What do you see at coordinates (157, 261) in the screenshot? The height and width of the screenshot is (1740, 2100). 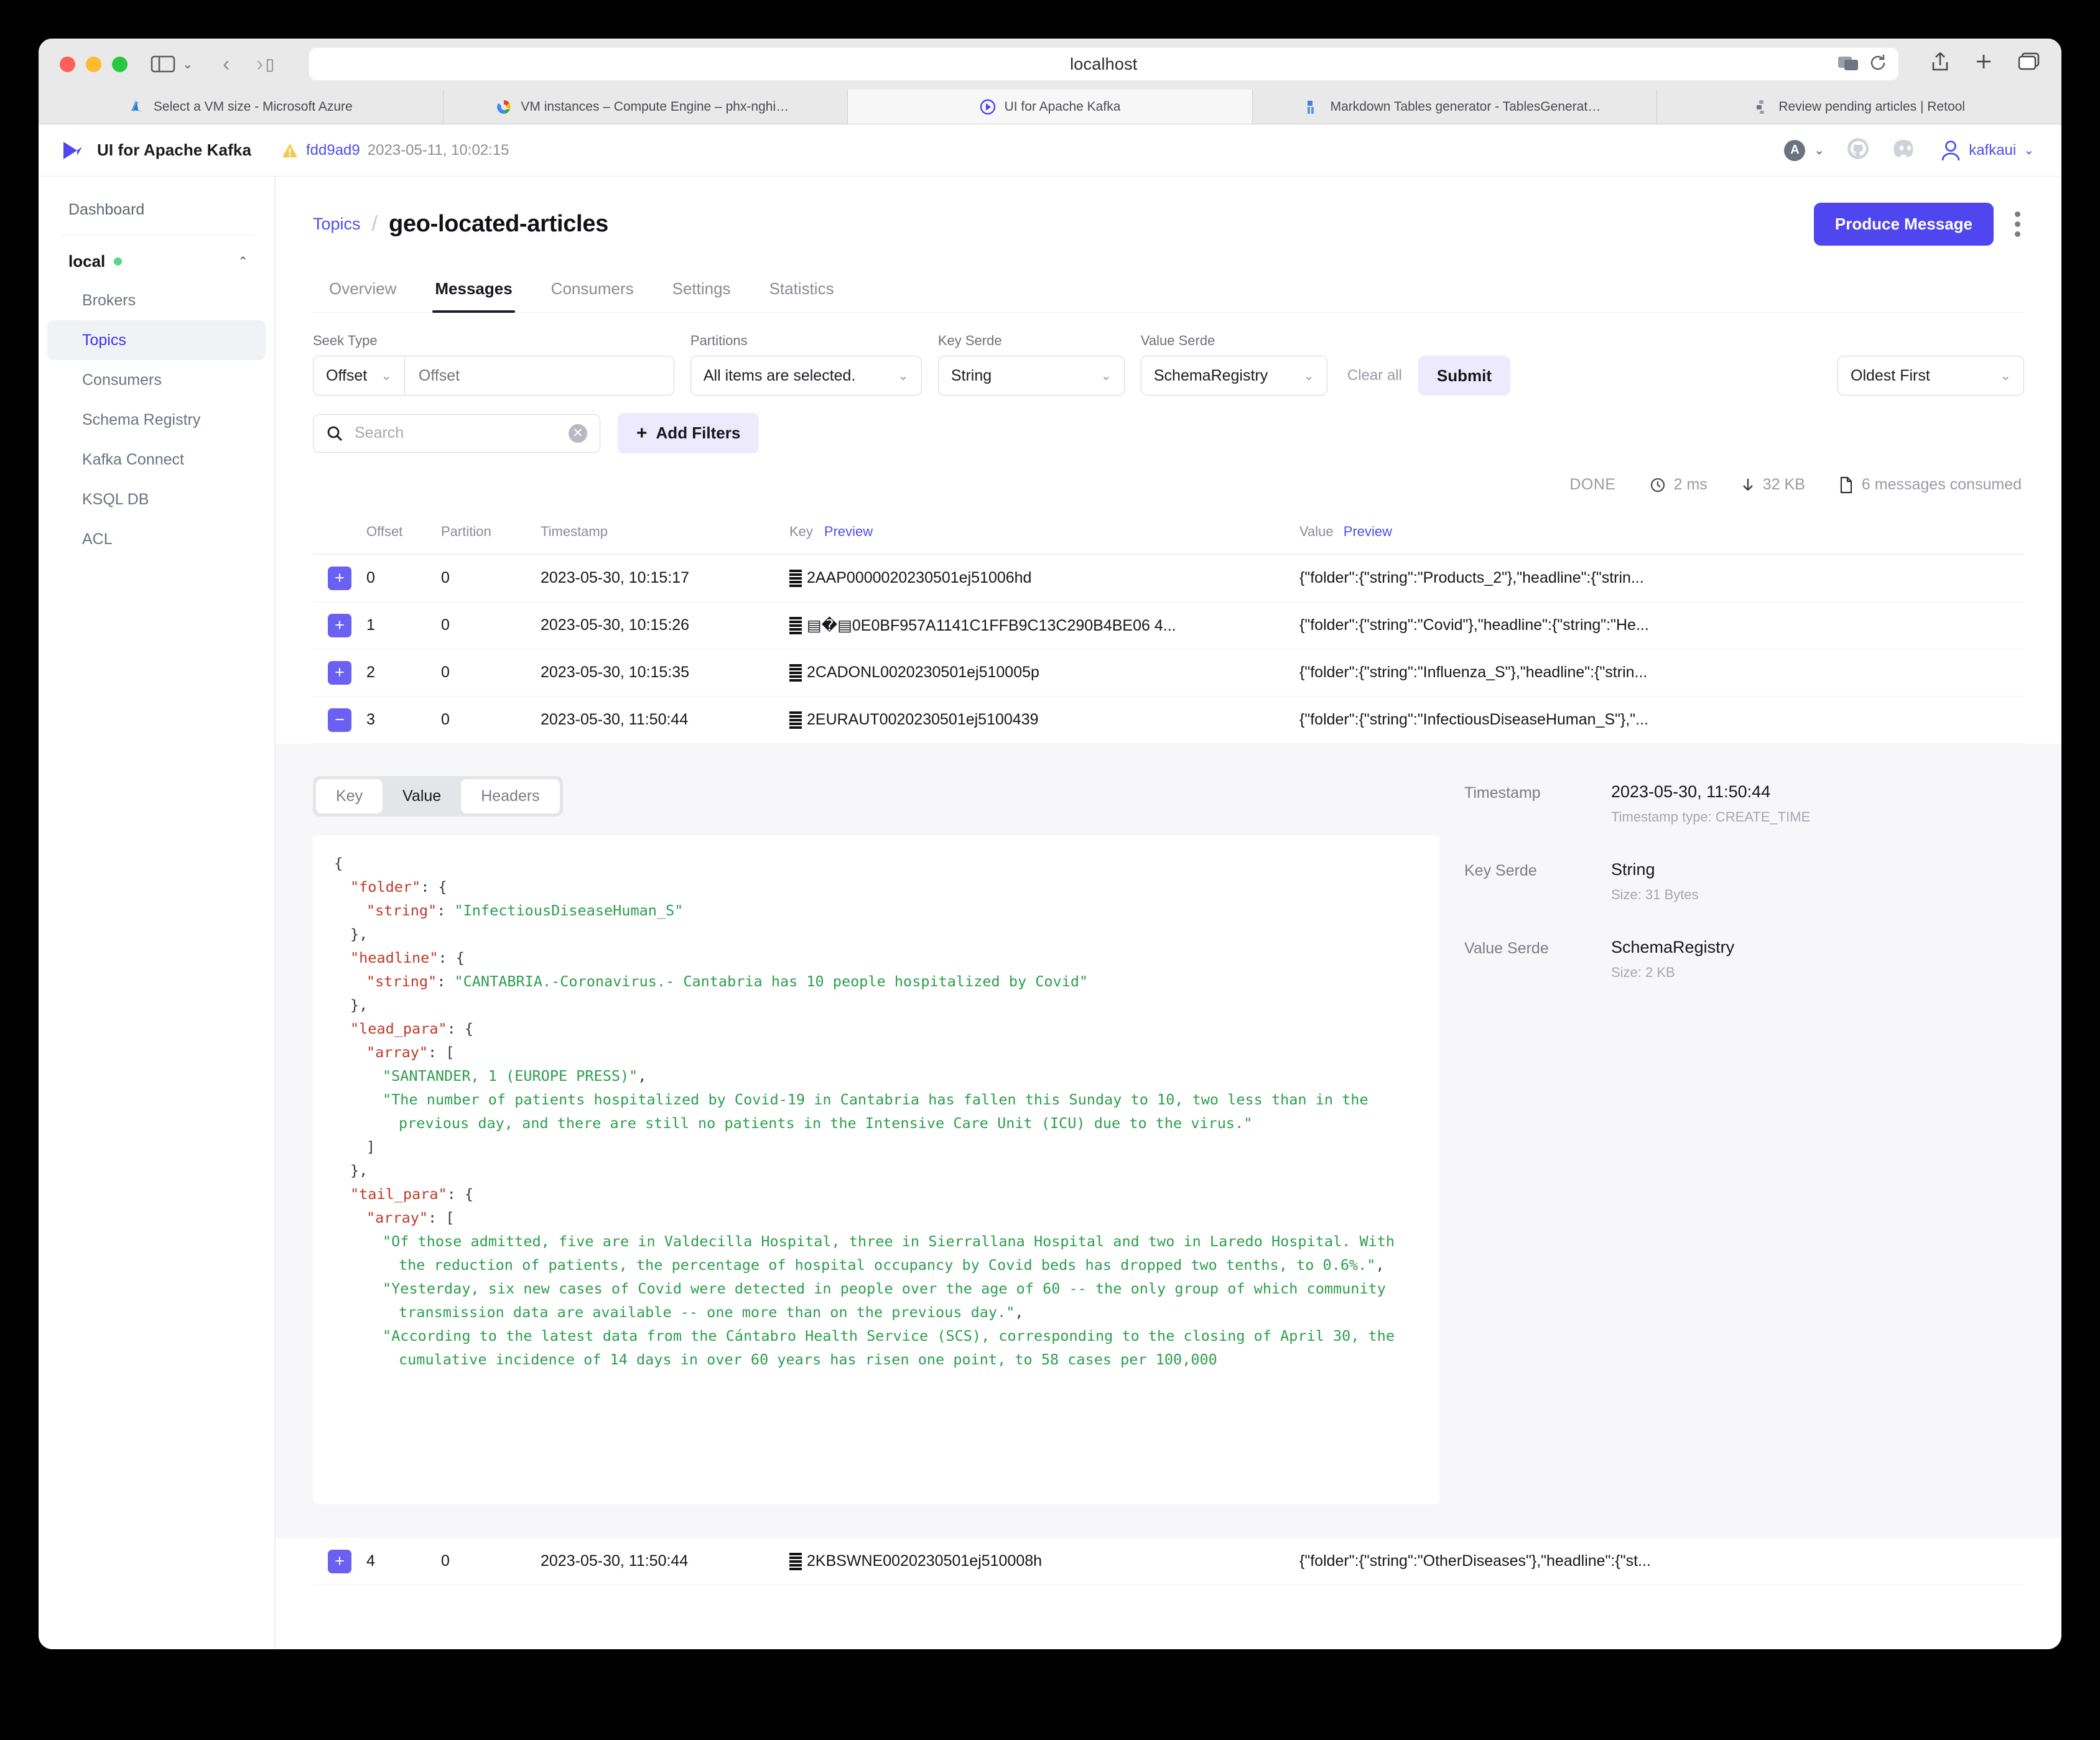 I see `sidebar-cluster-local: local ⌃` at bounding box center [157, 261].